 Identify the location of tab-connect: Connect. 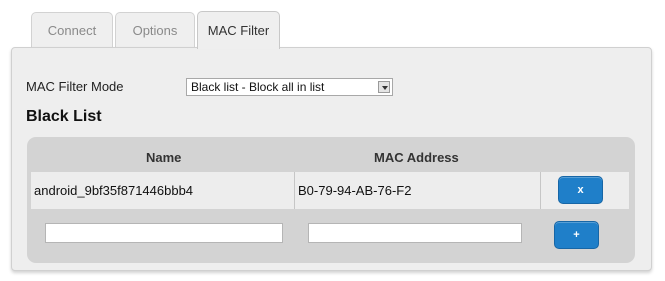
(72, 30).